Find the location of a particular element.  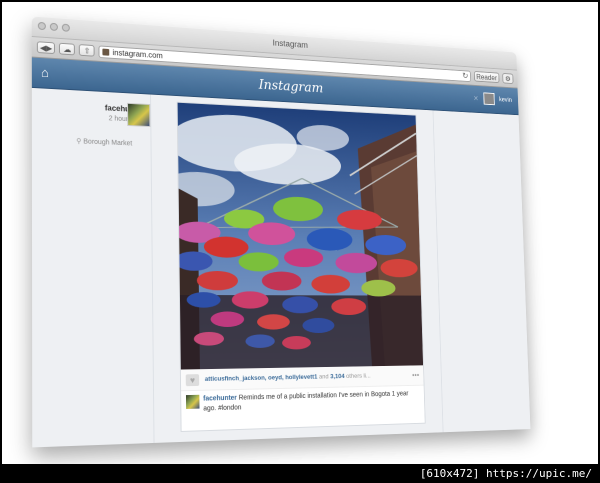

more-dots-icon: ••• is located at coordinates (415, 375).